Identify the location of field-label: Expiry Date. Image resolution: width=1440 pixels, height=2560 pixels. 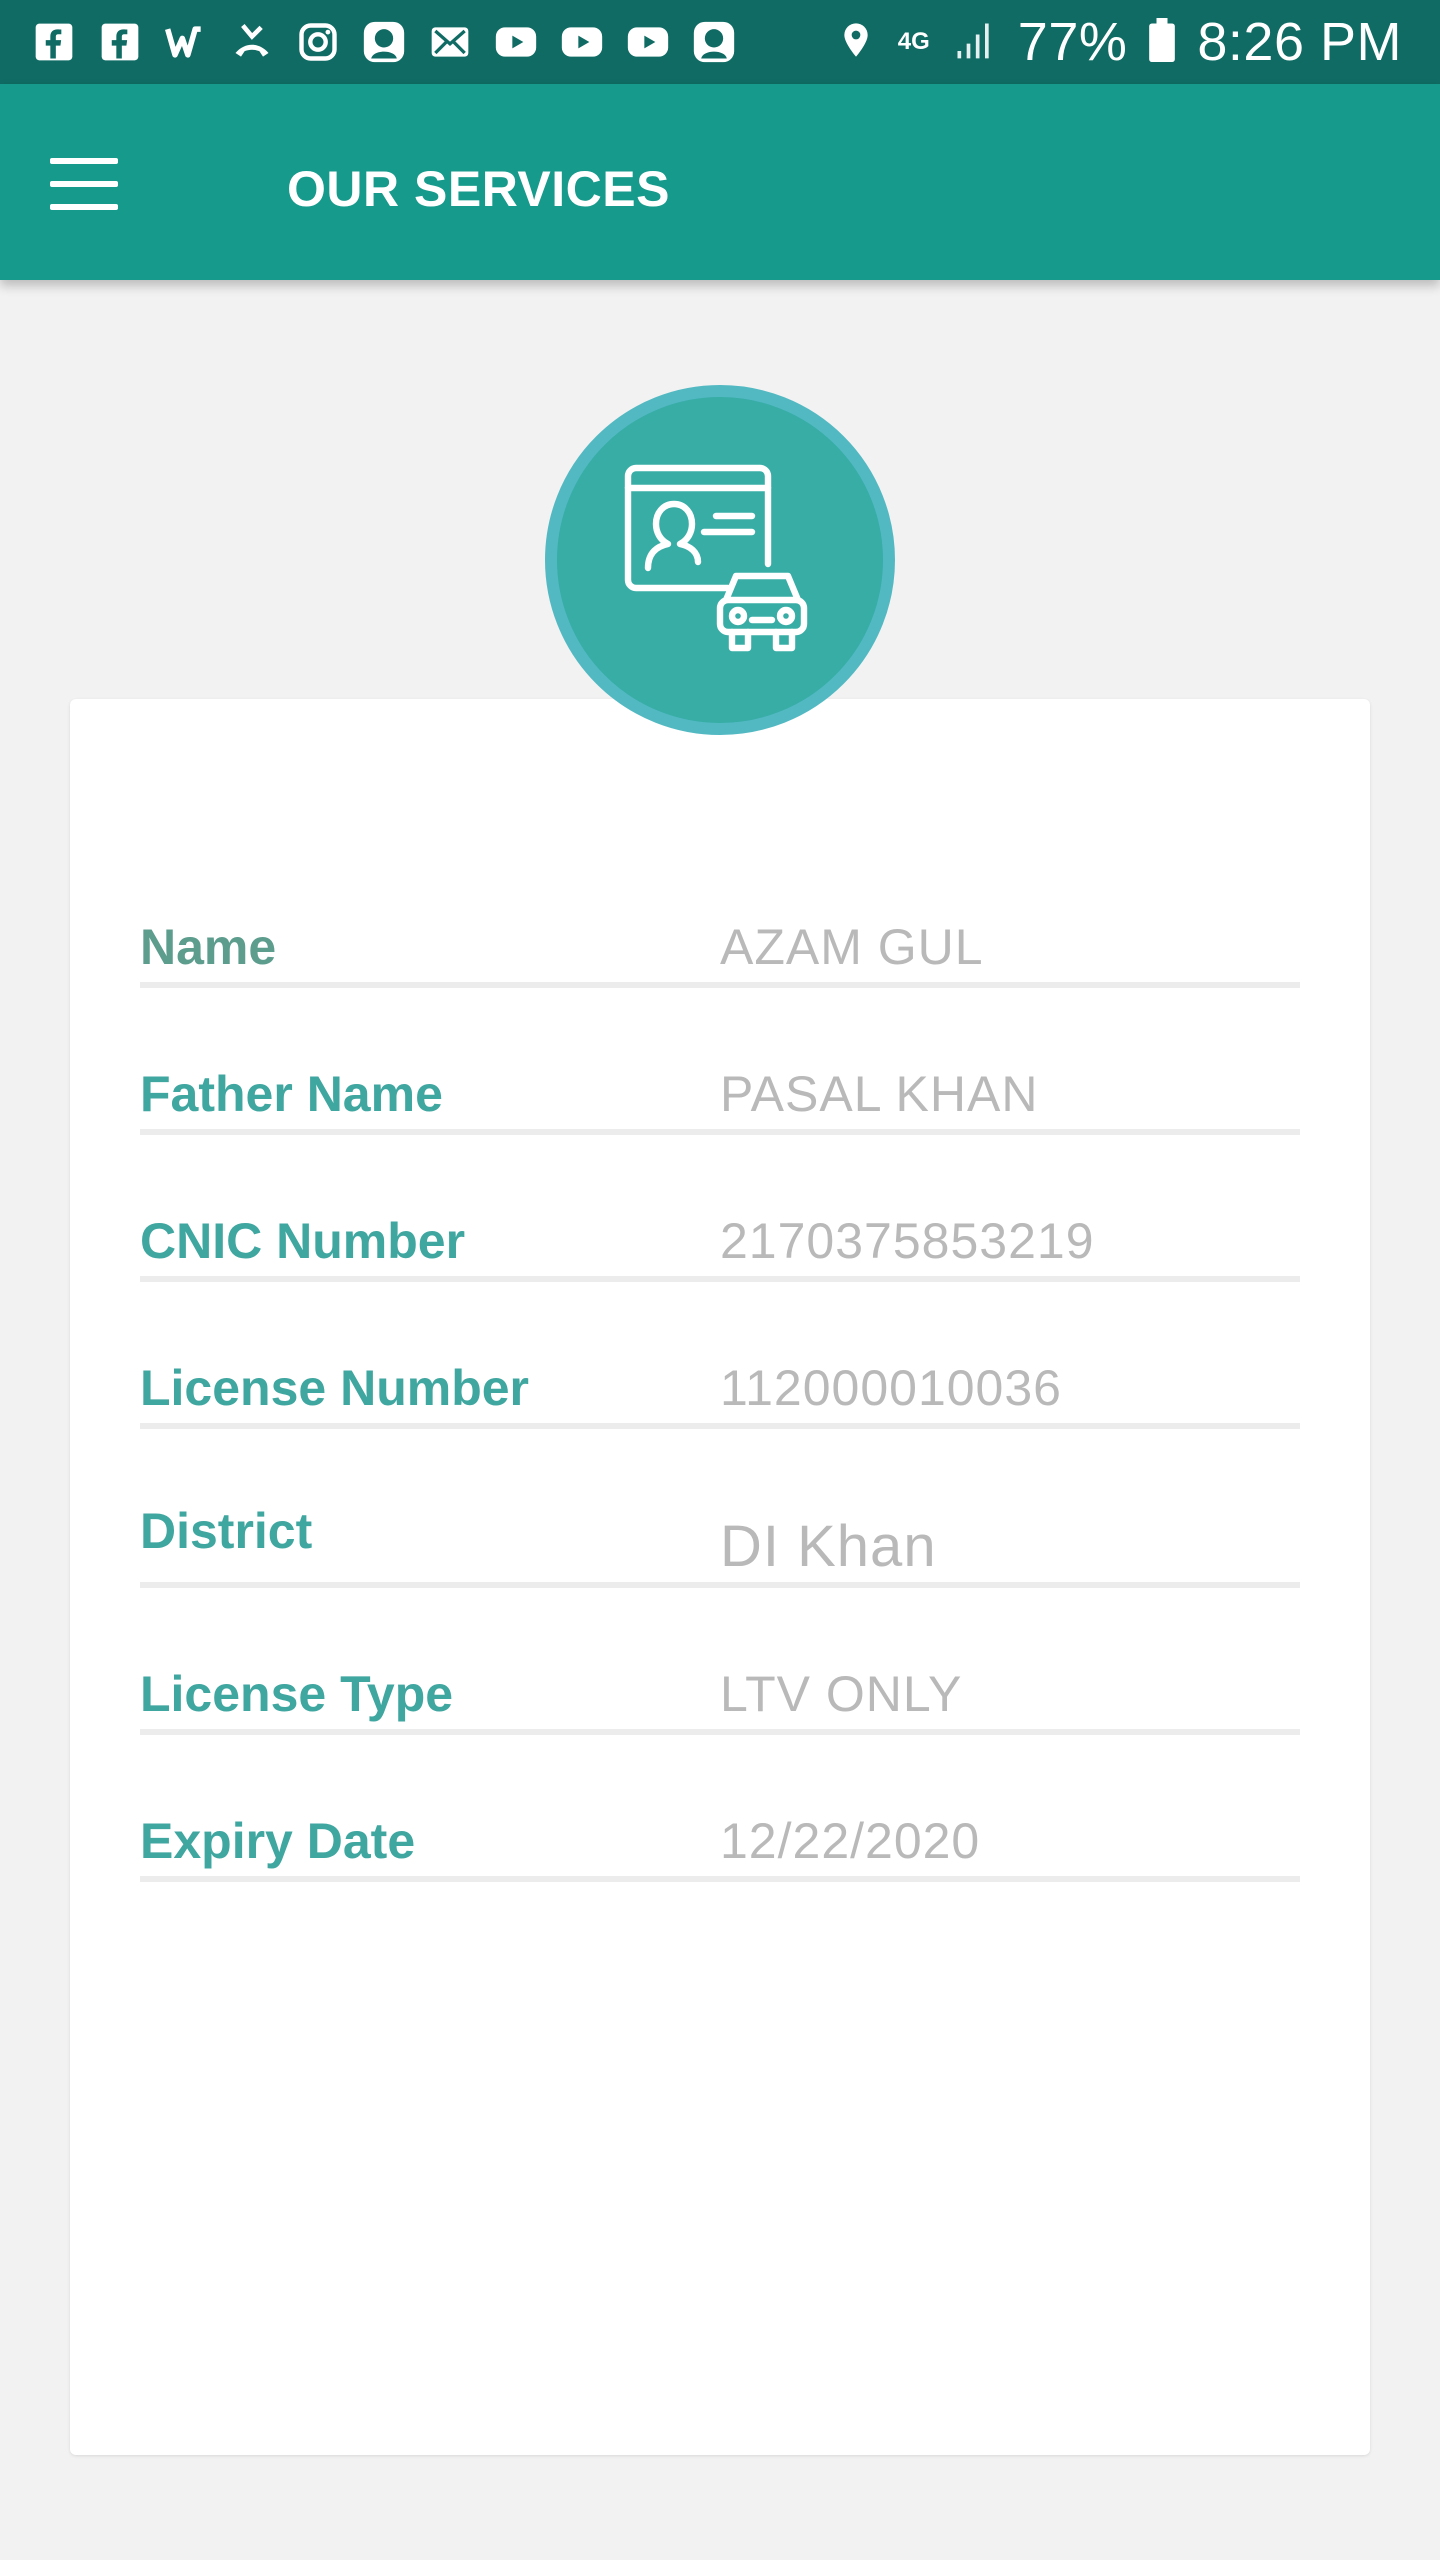
(278, 1841).